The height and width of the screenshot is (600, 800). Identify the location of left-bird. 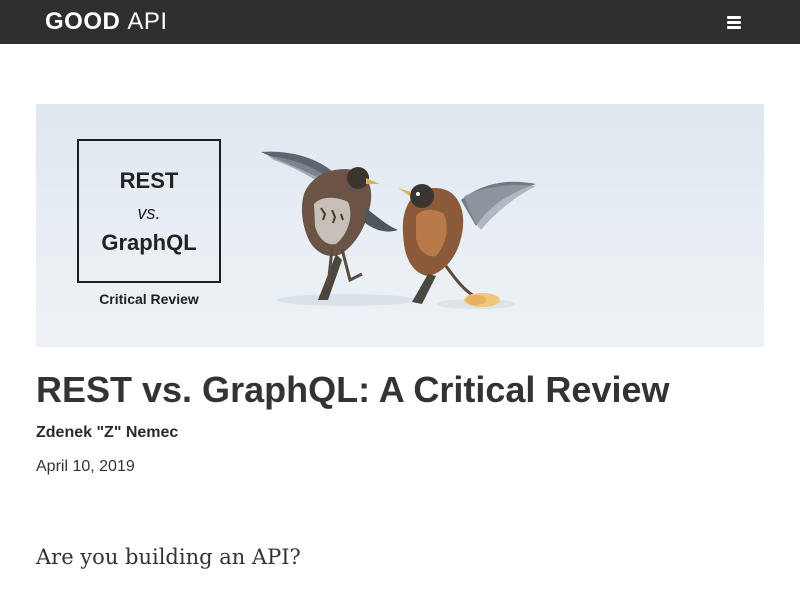
(329, 225).